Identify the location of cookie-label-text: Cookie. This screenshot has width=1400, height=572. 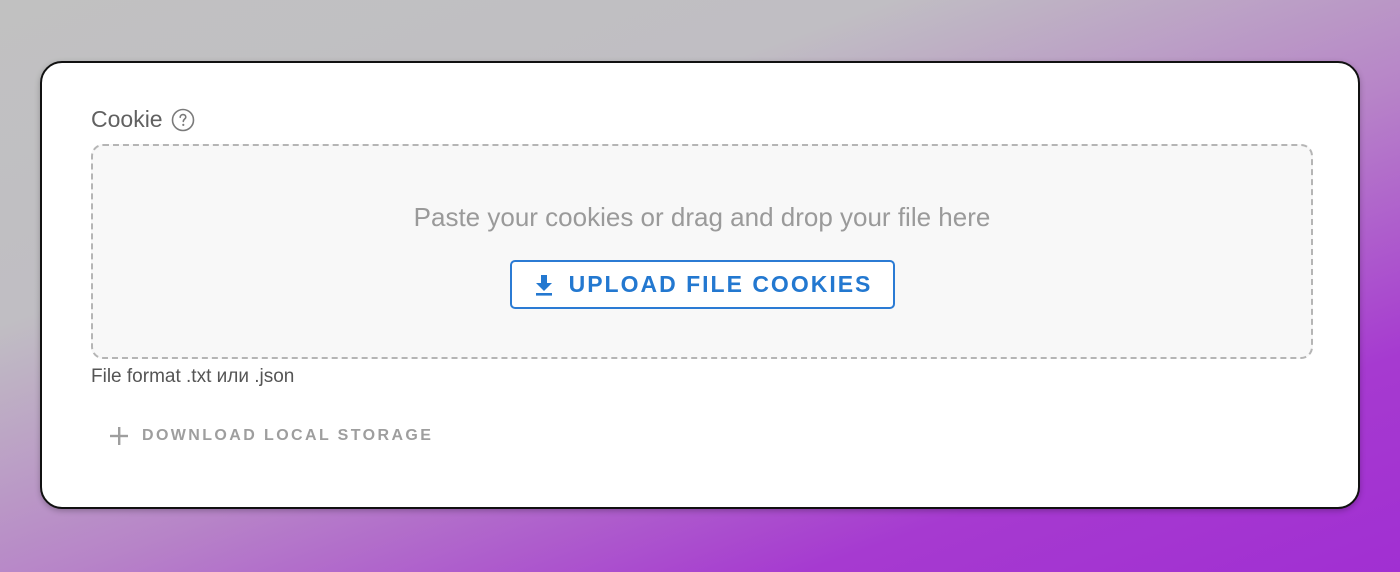
(127, 119).